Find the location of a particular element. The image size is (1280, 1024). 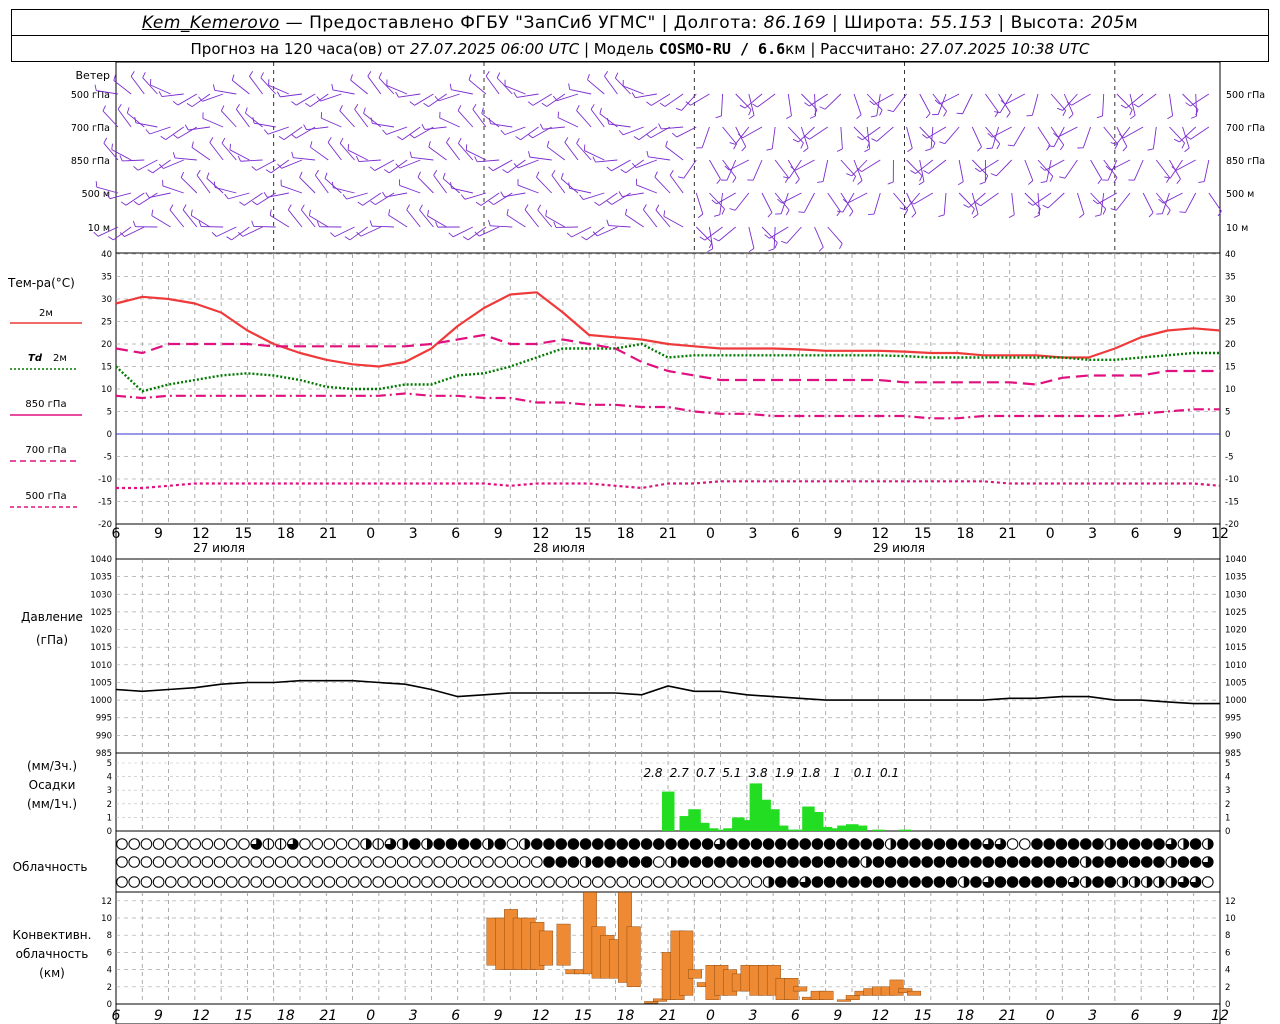

x-tick-temp: 0 is located at coordinates (710, 534).